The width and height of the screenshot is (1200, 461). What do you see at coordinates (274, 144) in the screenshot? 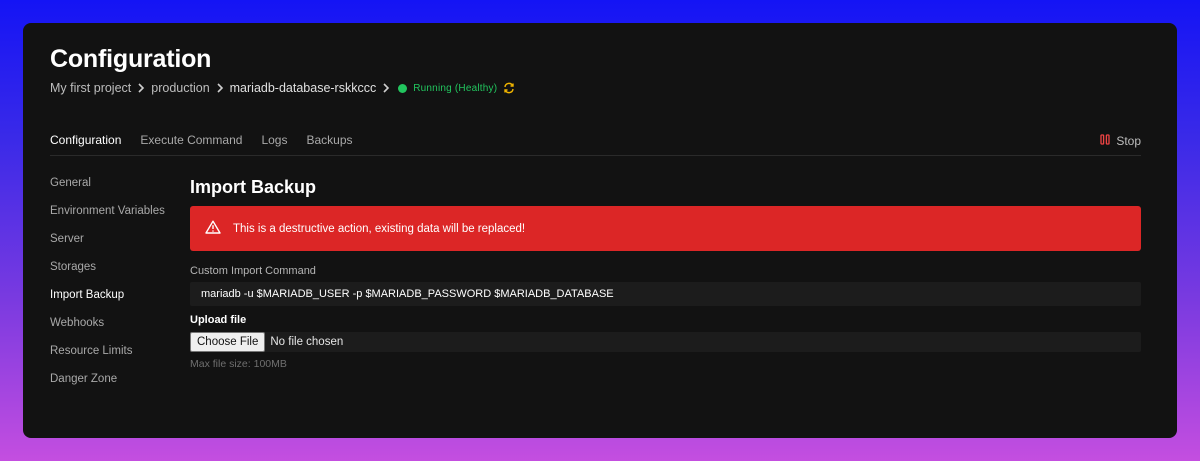
I see `tab-logs: Logs` at bounding box center [274, 144].